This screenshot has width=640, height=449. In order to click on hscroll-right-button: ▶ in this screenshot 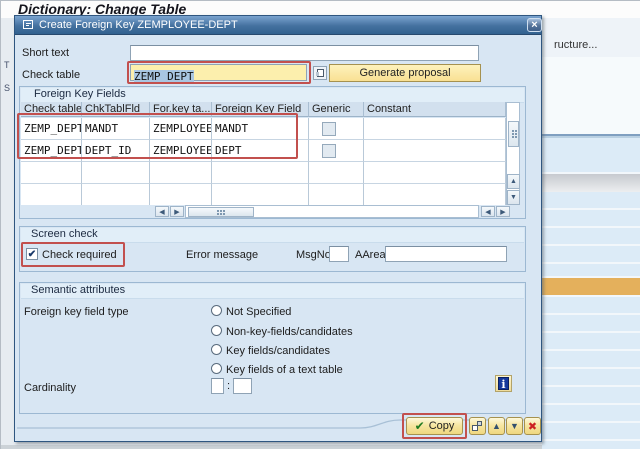, I will do `click(177, 211)`.